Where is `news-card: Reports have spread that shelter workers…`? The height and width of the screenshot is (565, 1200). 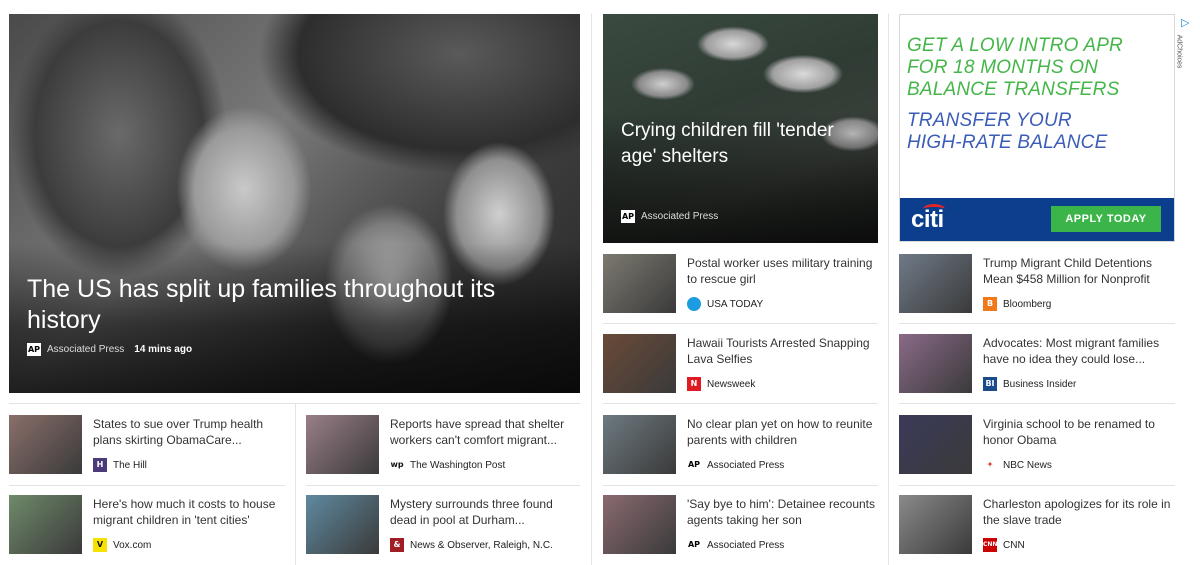 news-card: Reports have spread that shelter workers… is located at coordinates (443, 450).